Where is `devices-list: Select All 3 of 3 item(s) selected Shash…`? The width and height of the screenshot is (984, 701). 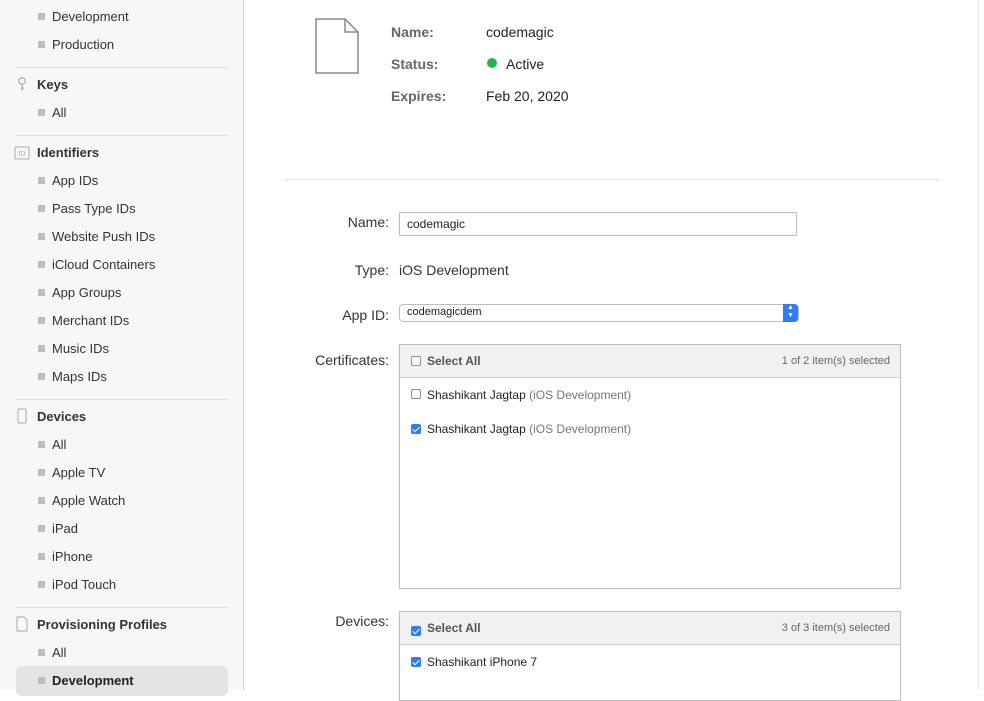 devices-list: Select All 3 of 3 item(s) selected Shash… is located at coordinates (650, 656).